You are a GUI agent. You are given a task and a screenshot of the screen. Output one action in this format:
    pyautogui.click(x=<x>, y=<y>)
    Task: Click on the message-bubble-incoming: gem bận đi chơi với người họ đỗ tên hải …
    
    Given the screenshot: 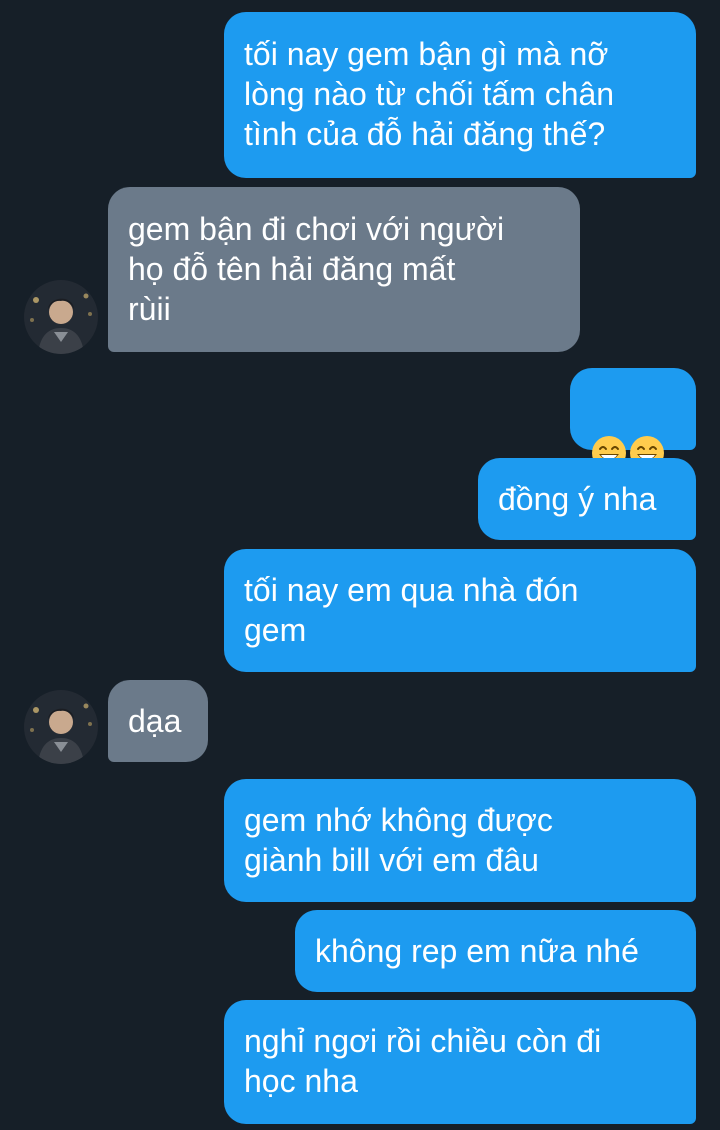 What is the action you would take?
    pyautogui.click(x=344, y=269)
    